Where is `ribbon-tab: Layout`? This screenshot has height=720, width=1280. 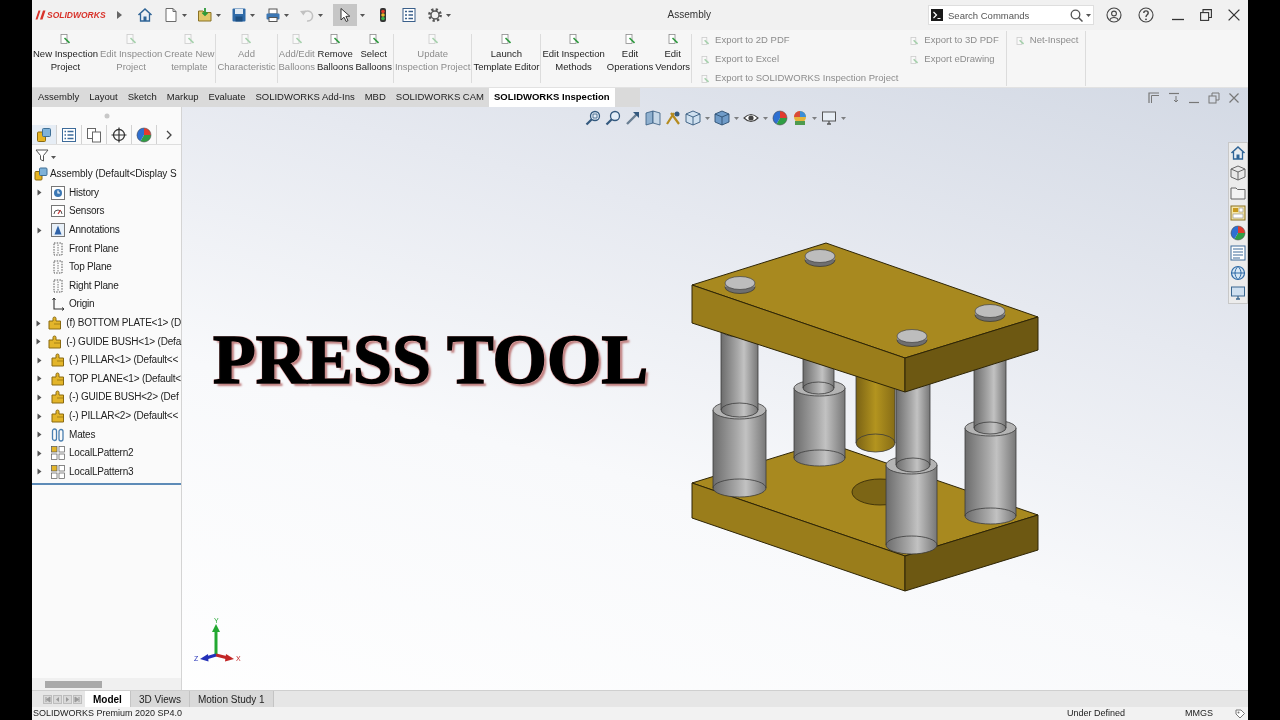
ribbon-tab: Layout is located at coordinates (103, 97).